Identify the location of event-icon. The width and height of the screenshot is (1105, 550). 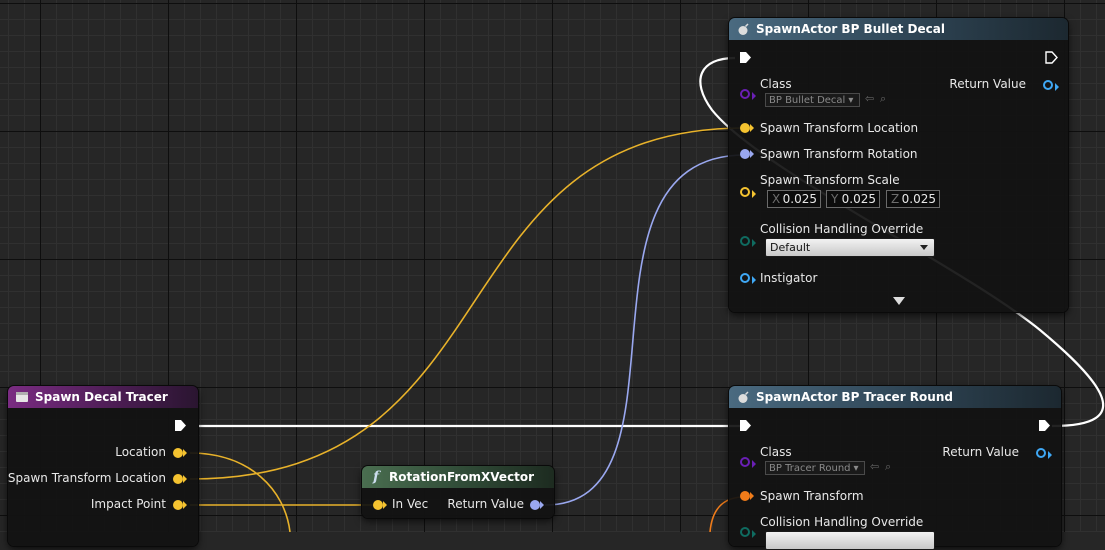
(22, 397).